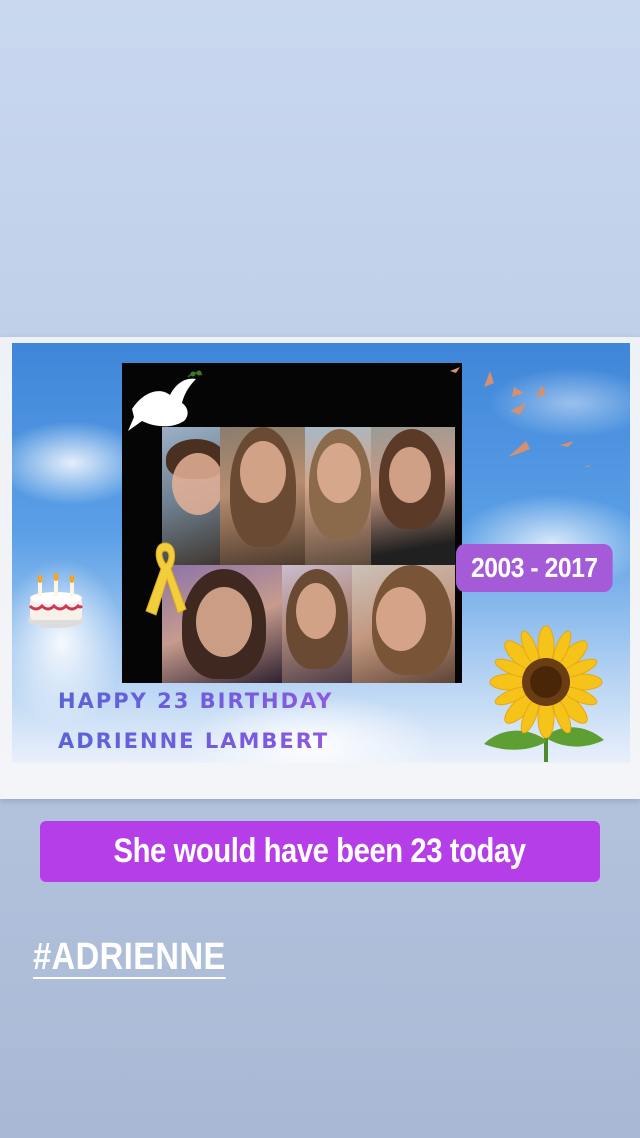 The height and width of the screenshot is (1138, 640). I want to click on years-badge: 2003 - 2017, so click(534, 568).